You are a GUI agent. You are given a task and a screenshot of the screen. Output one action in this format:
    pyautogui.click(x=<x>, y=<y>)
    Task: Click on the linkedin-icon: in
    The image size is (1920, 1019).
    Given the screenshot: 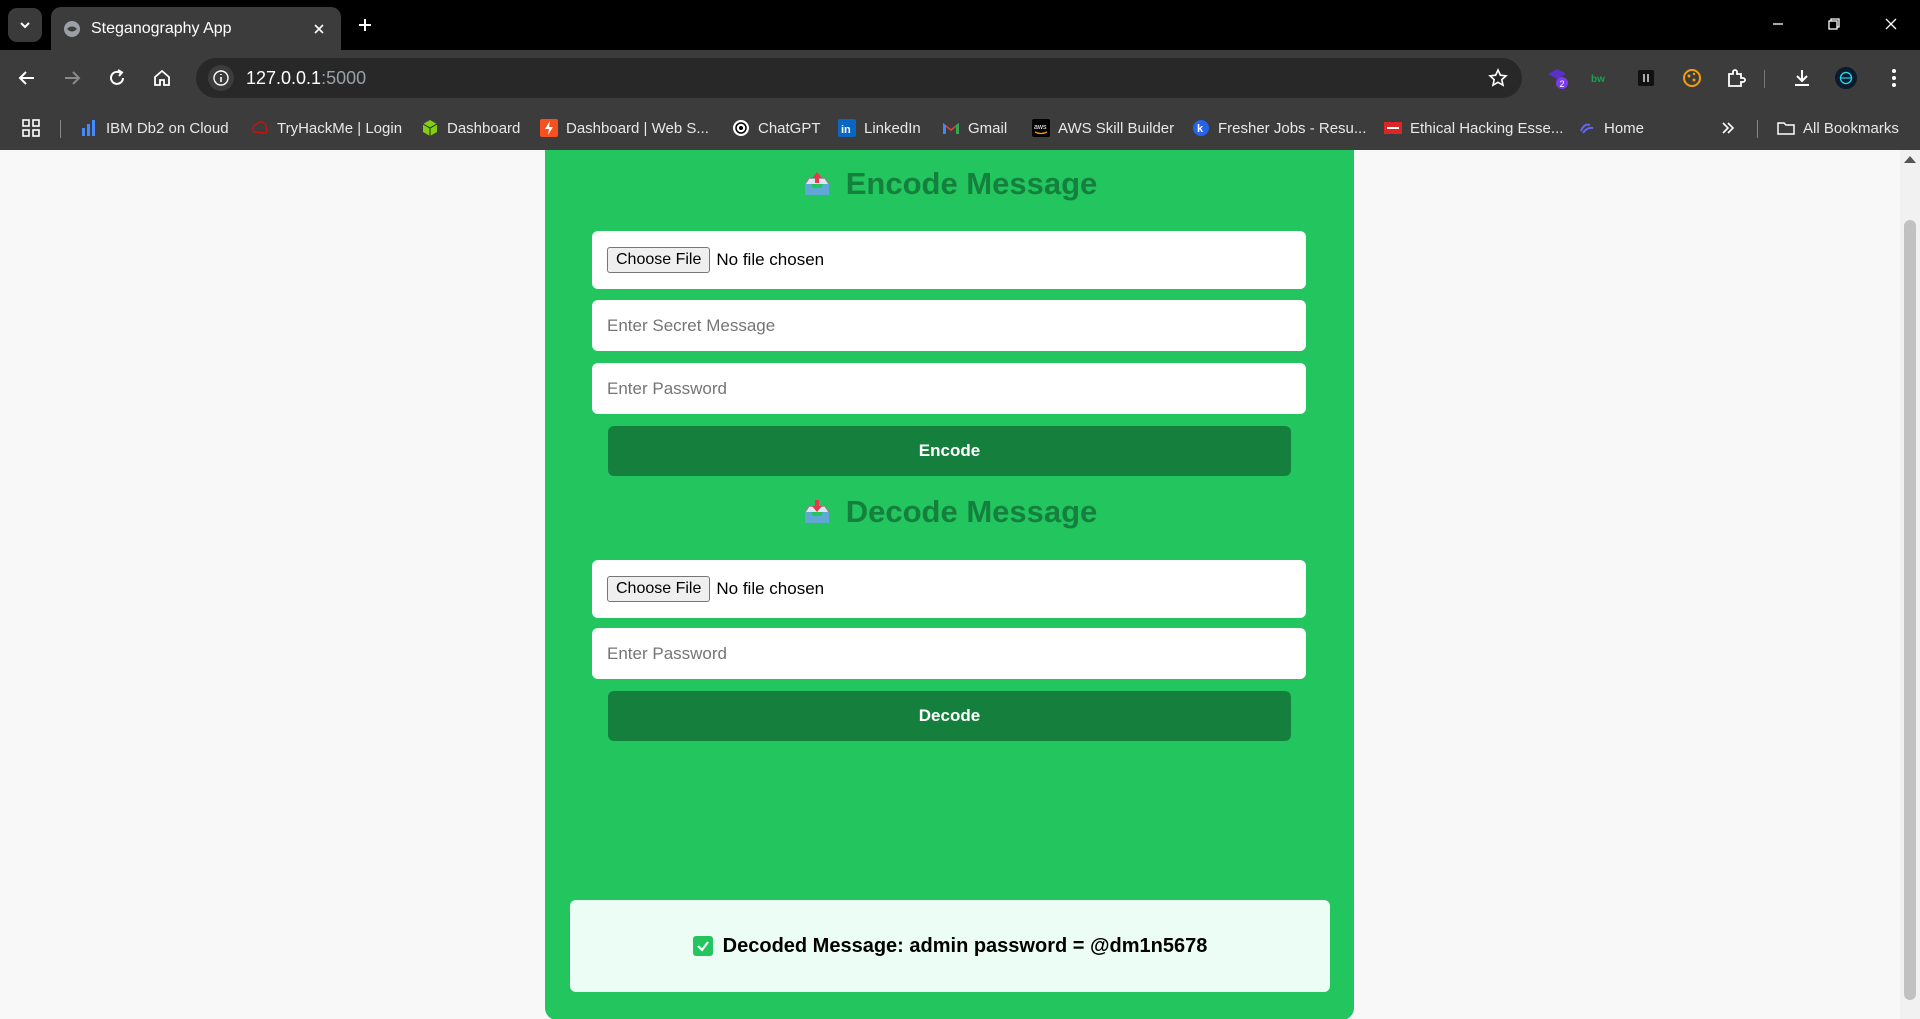 What is the action you would take?
    pyautogui.click(x=847, y=128)
    